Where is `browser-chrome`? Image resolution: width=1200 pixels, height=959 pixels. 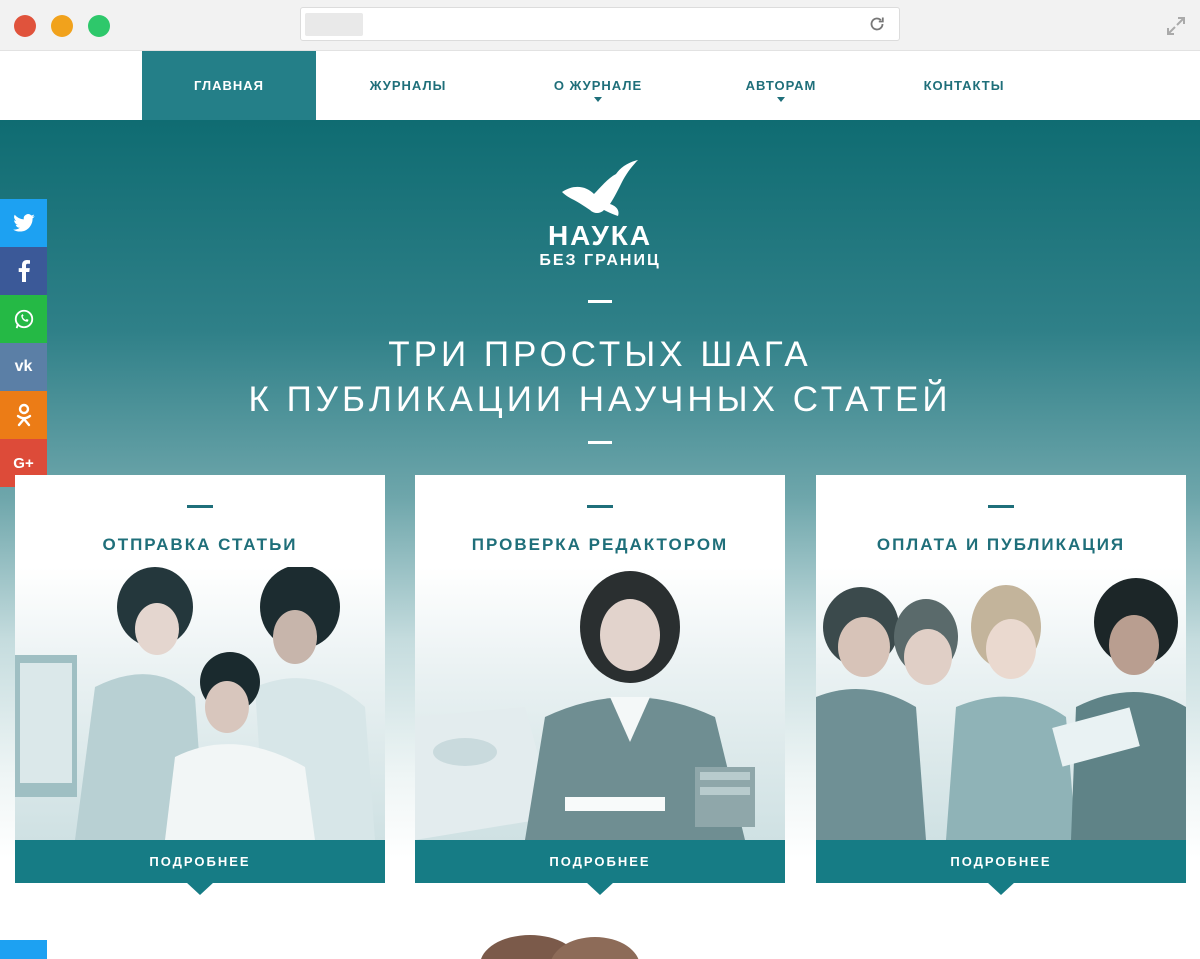 browser-chrome is located at coordinates (600, 25).